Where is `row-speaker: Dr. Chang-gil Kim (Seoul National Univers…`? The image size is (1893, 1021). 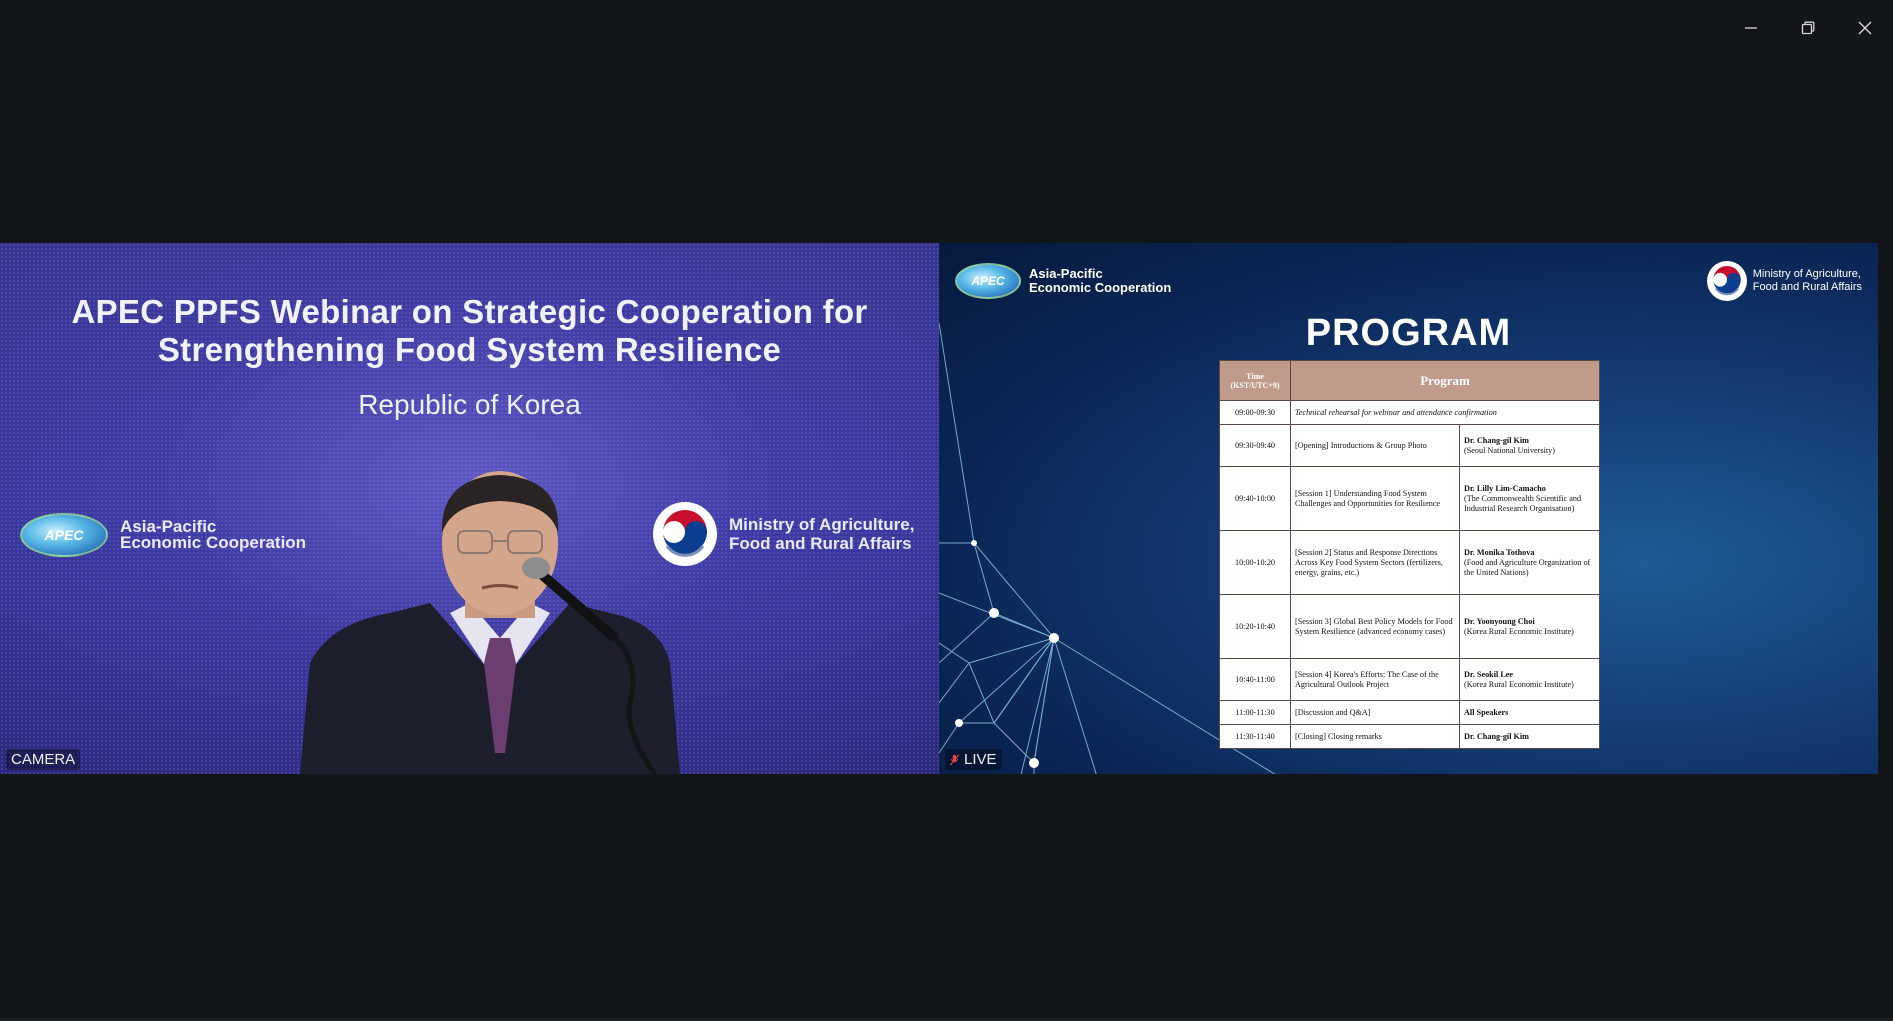
row-speaker: Dr. Chang-gil Kim (Seoul National Univers… is located at coordinates (1529, 445).